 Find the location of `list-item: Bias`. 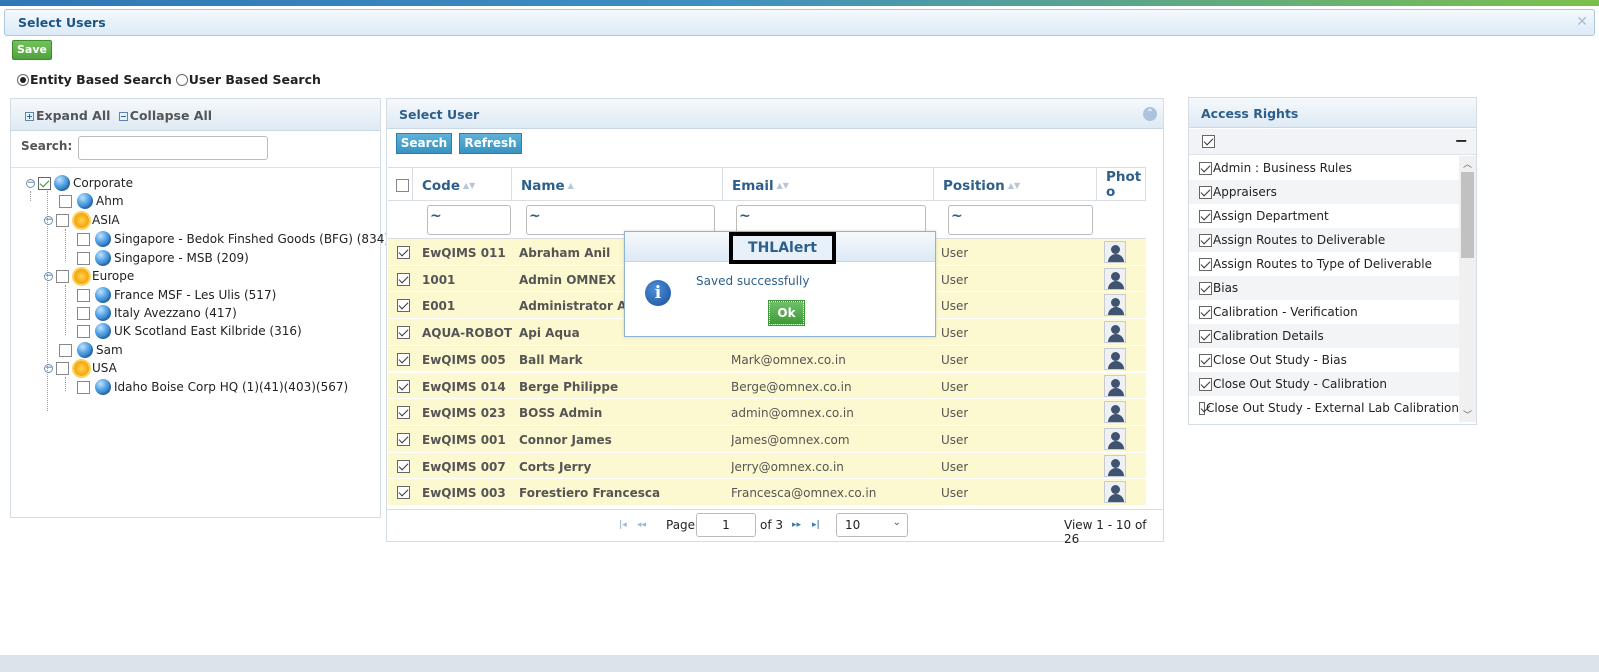

list-item: Bias is located at coordinates (1324, 288).